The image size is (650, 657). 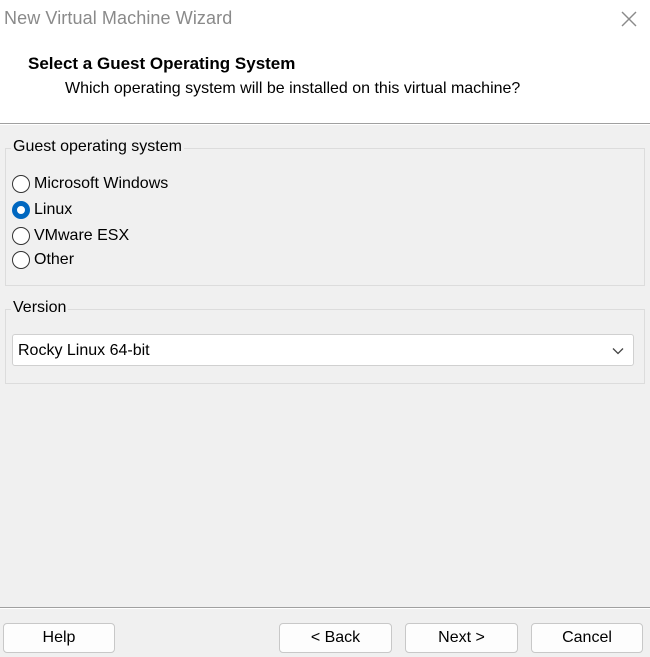 I want to click on version-selected-value: Rocky Linux 64-bit, so click(x=84, y=350).